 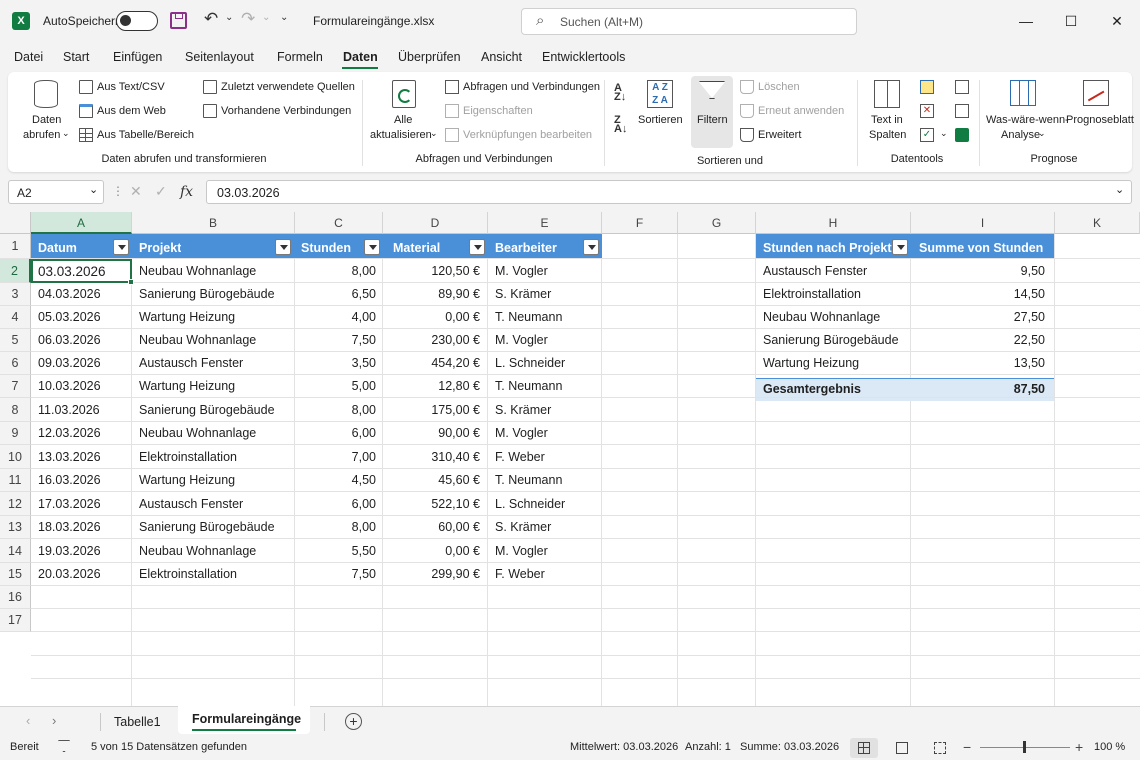 What do you see at coordinates (82, 386) in the screenshot?
I see `cell-datum: 10.03.2026` at bounding box center [82, 386].